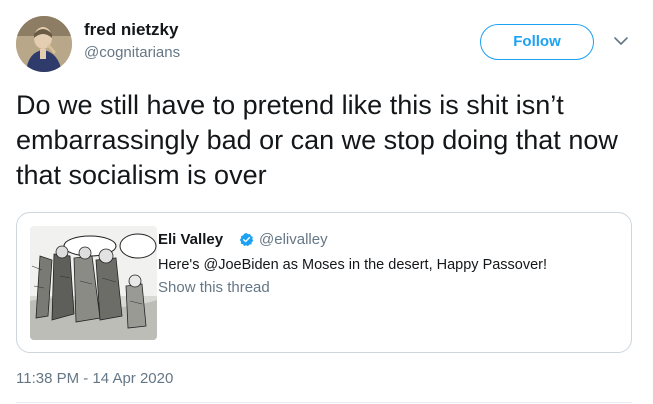 The height and width of the screenshot is (404, 653). I want to click on author-handle: @cognitarians, so click(132, 52).